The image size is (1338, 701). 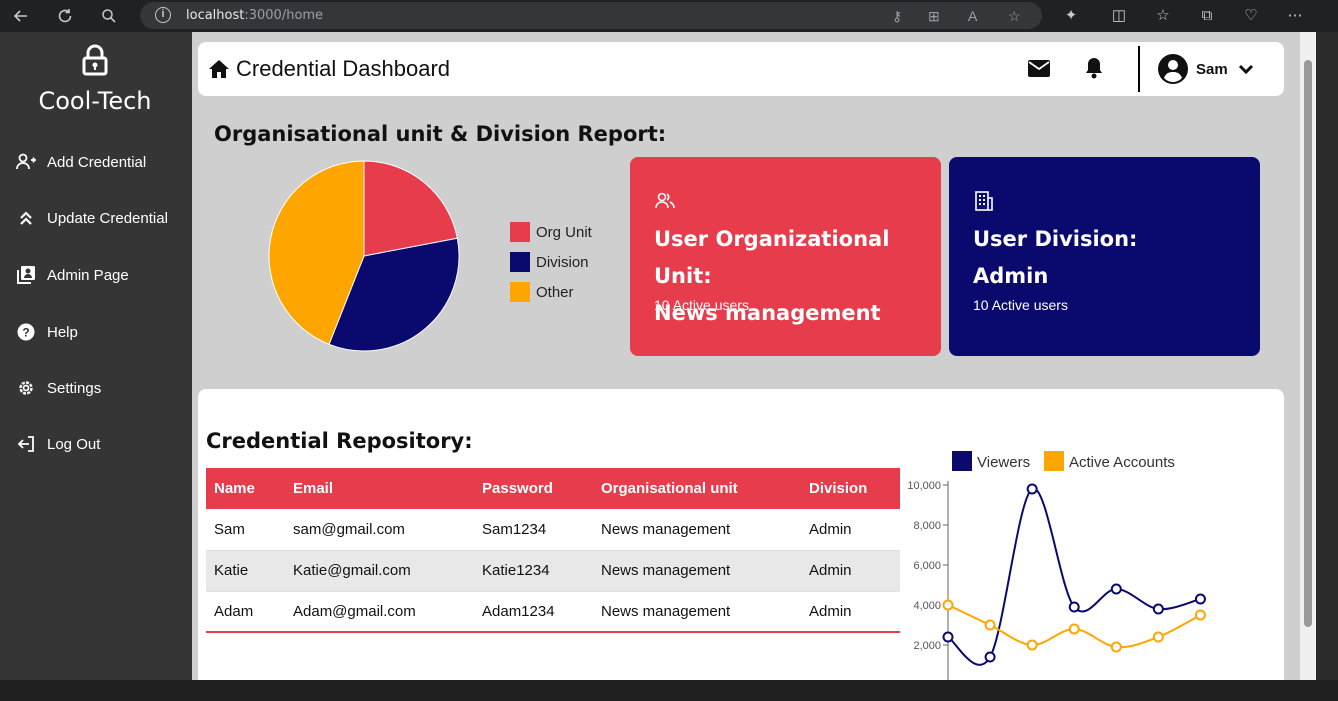 I want to click on logout-icon, so click(x=26, y=444).